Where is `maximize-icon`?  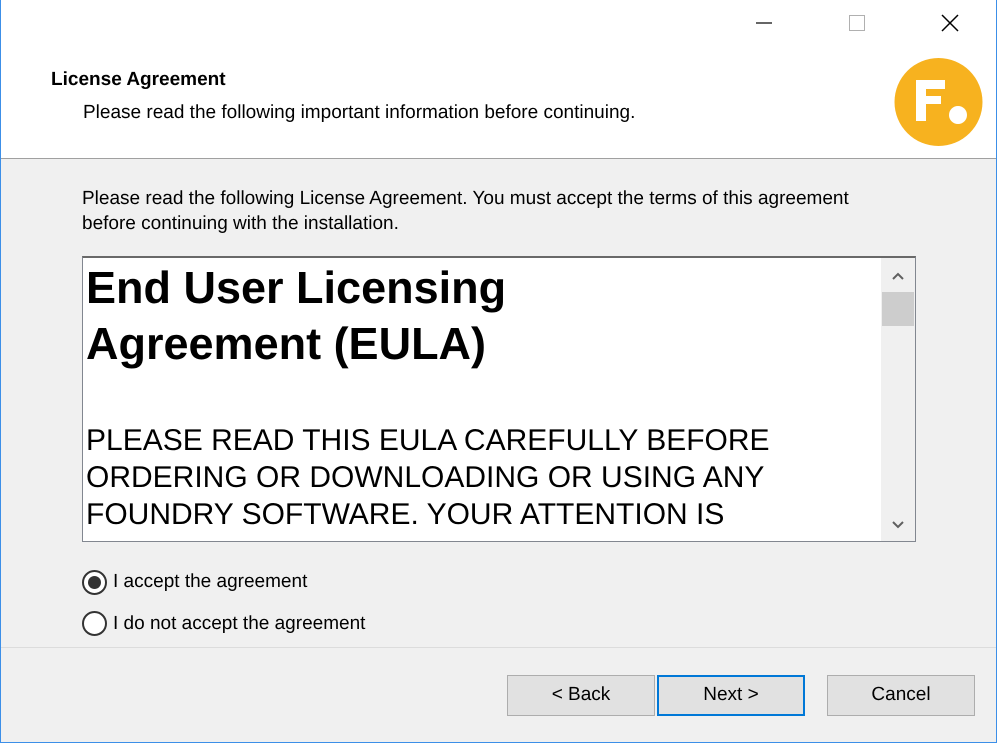 maximize-icon is located at coordinates (856, 23).